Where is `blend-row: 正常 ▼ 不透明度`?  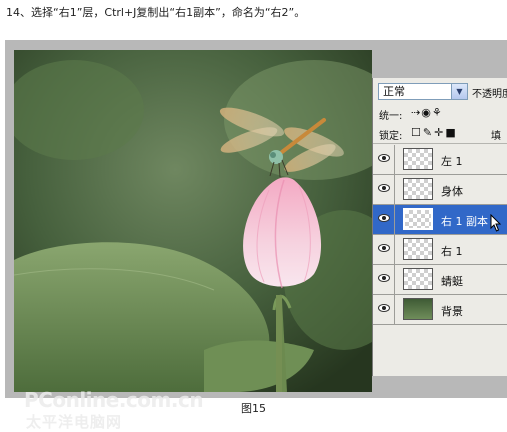 blend-row: 正常 ▼ 不透明度 is located at coordinates (440, 92).